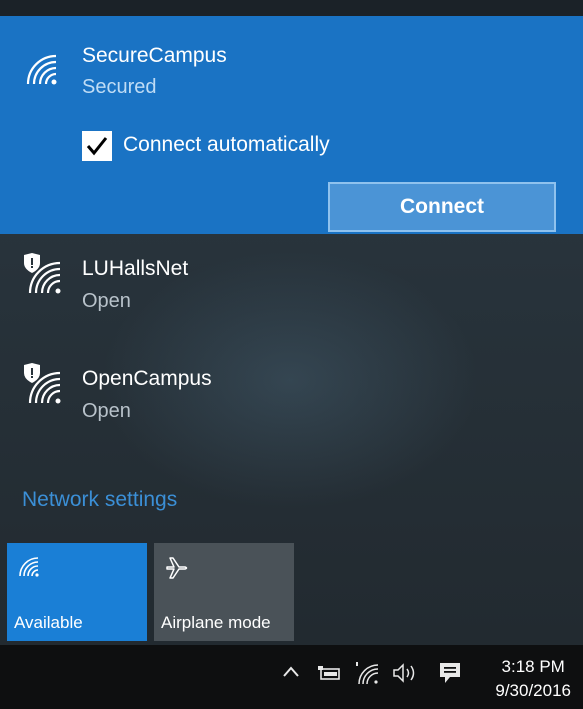  What do you see at coordinates (330, 676) in the screenshot?
I see `battery-icon` at bounding box center [330, 676].